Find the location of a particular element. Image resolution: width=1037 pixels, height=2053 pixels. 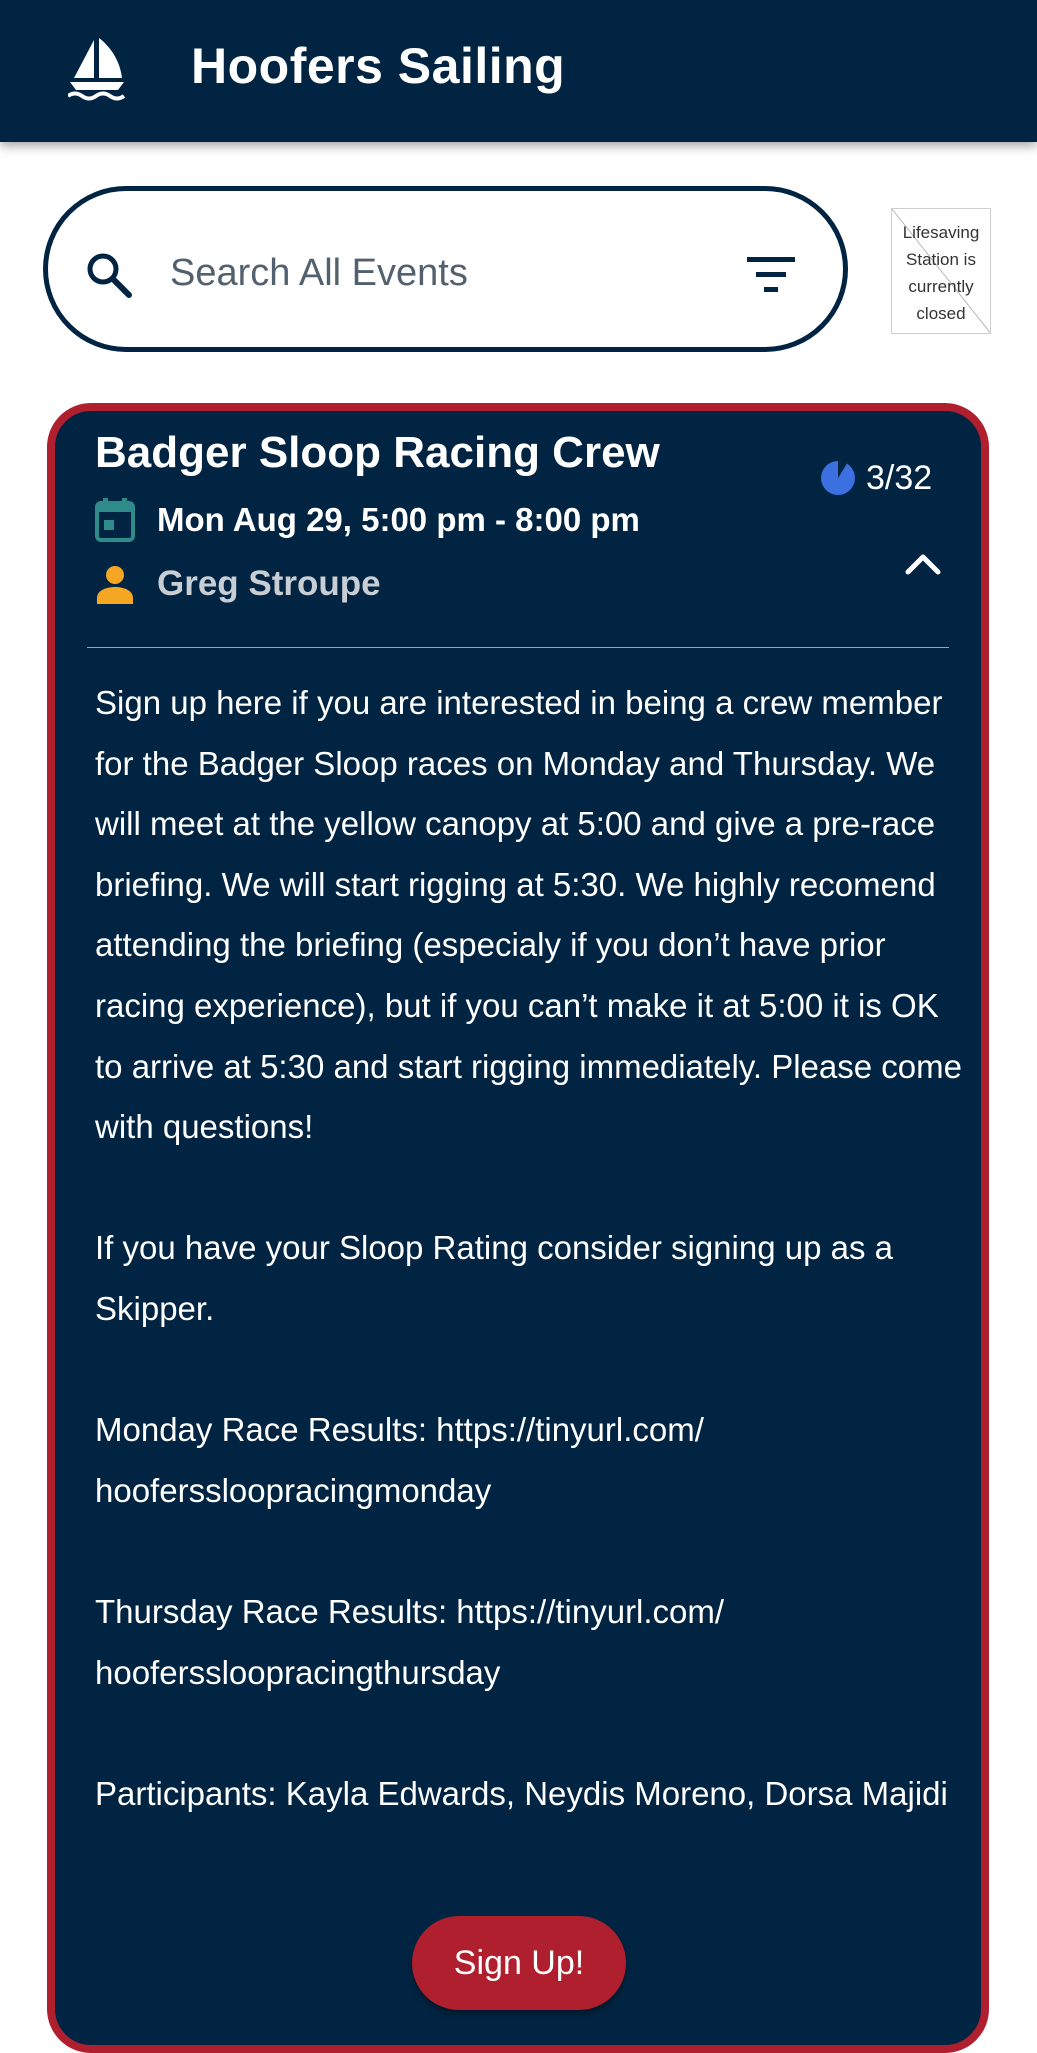

app-bar: Hoofers Sailing is located at coordinates (518, 71).